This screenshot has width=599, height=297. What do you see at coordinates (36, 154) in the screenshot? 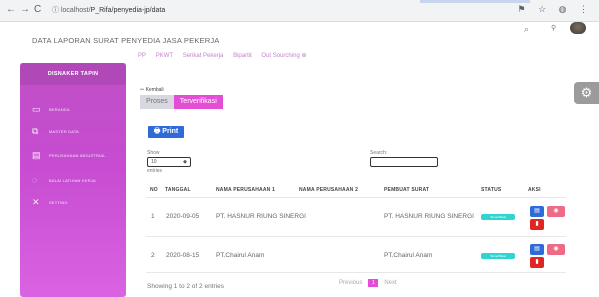
I see `document-icon: ▤` at bounding box center [36, 154].